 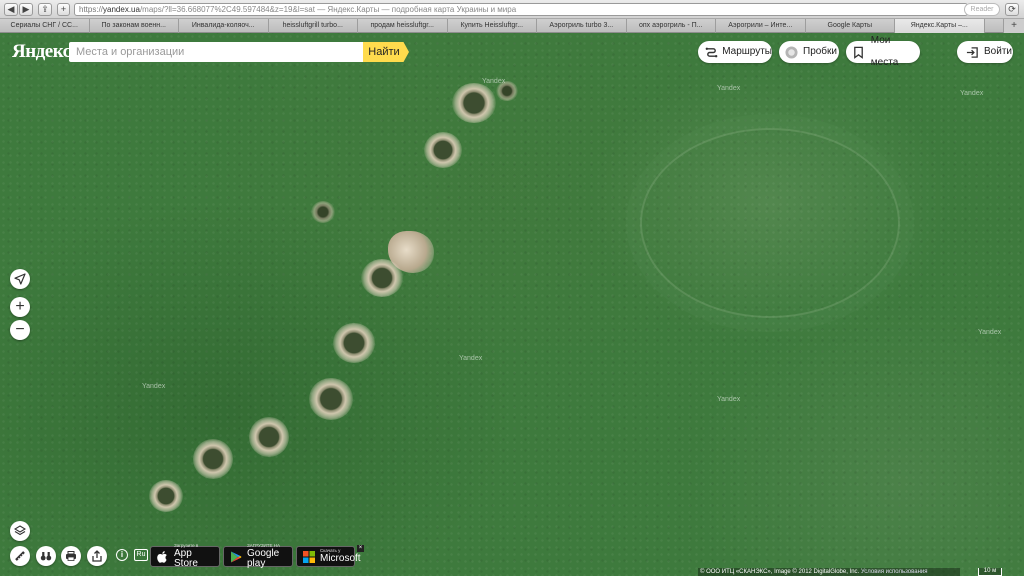 What do you see at coordinates (216, 52) in the screenshot?
I see `search-input` at bounding box center [216, 52].